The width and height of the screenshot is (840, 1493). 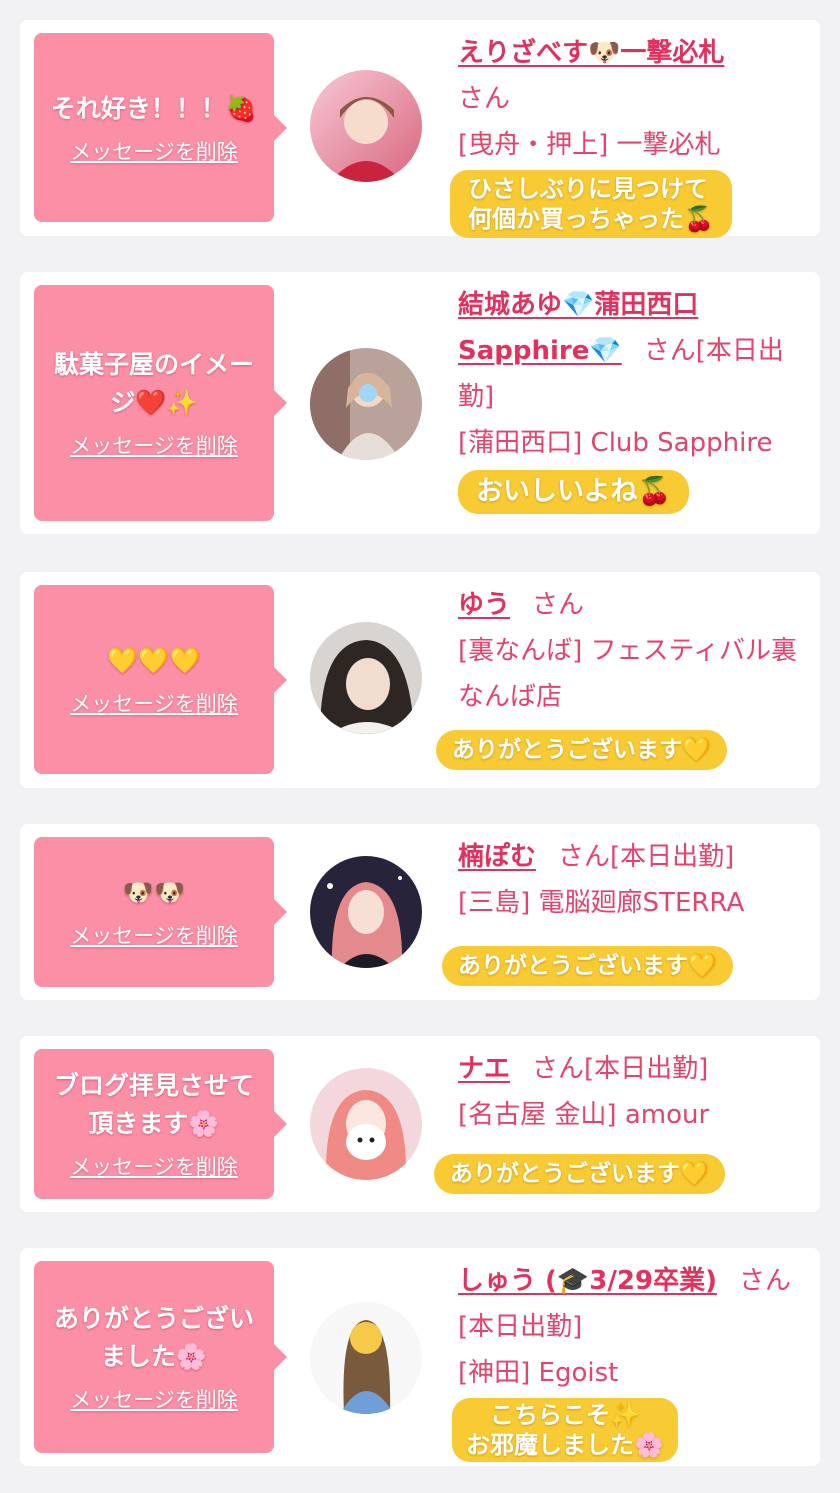 What do you see at coordinates (154, 108) in the screenshot?
I see `message-text: それ好き！！！🍓` at bounding box center [154, 108].